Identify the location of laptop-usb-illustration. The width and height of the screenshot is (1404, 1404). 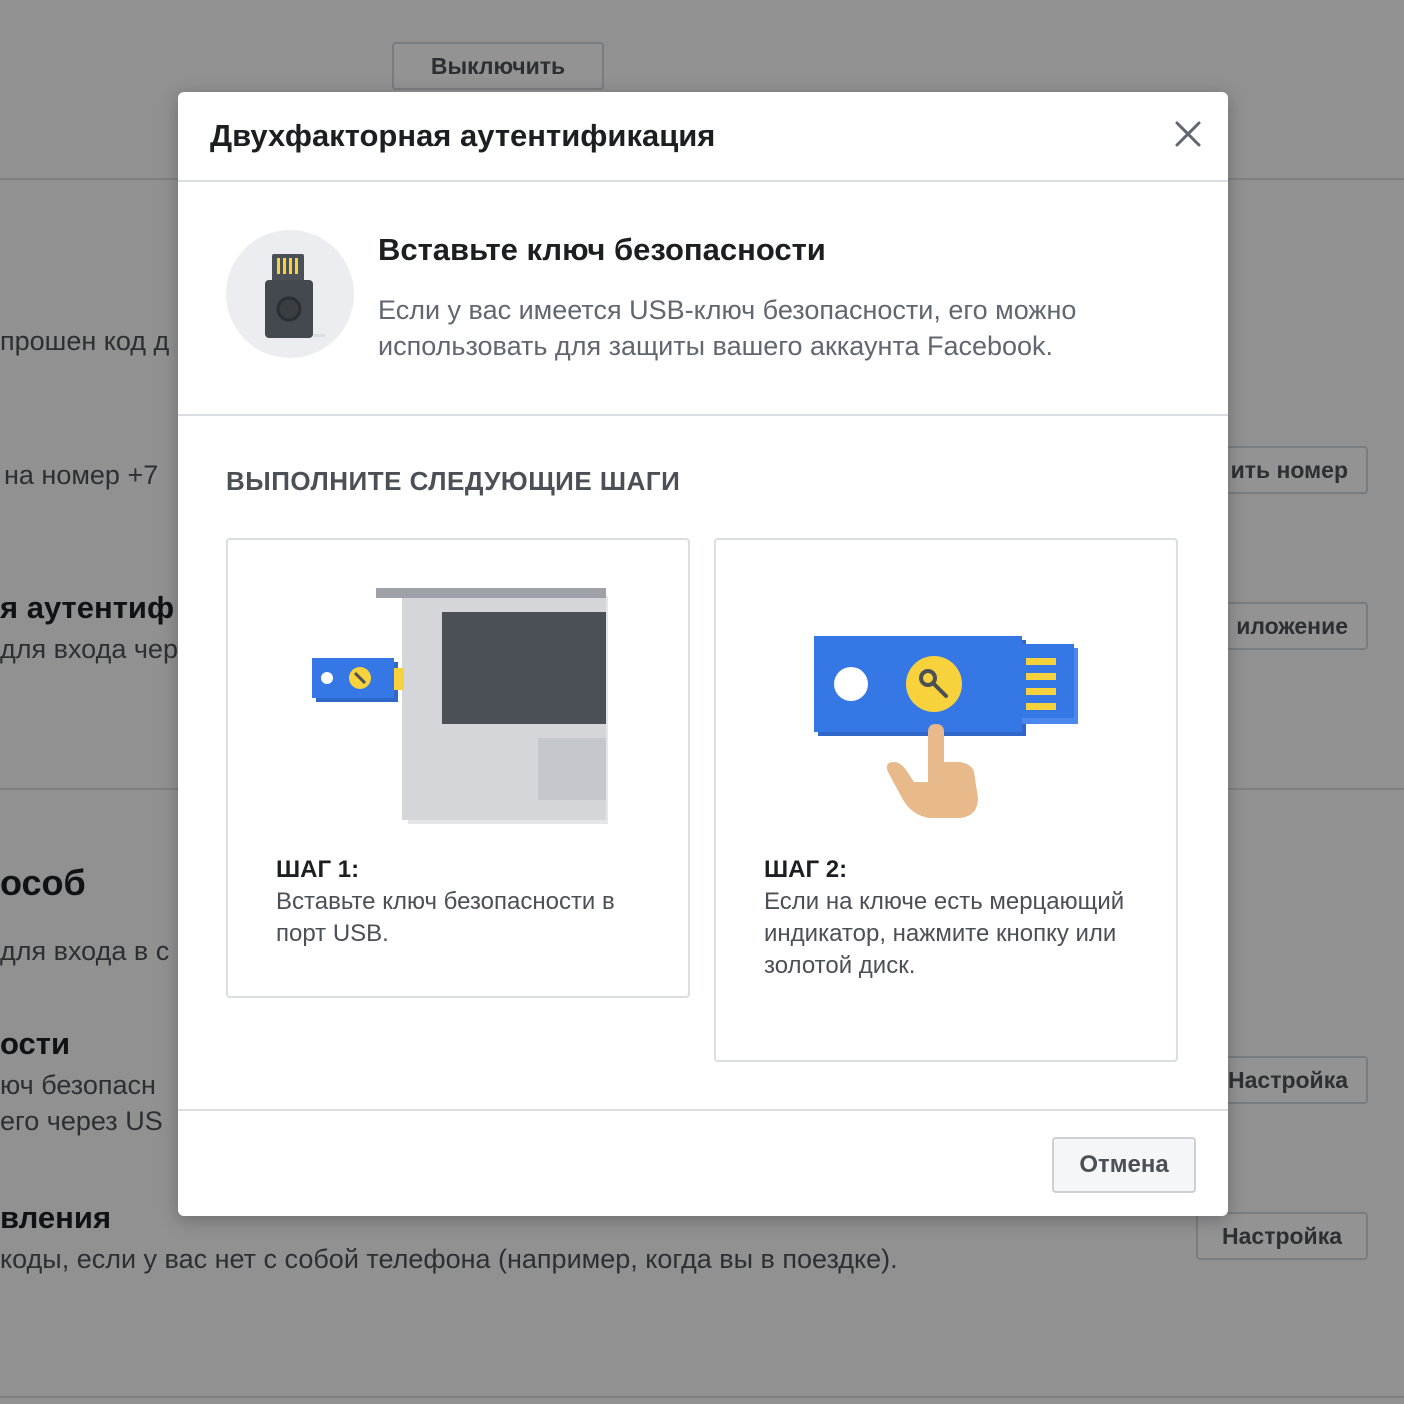
(458, 695).